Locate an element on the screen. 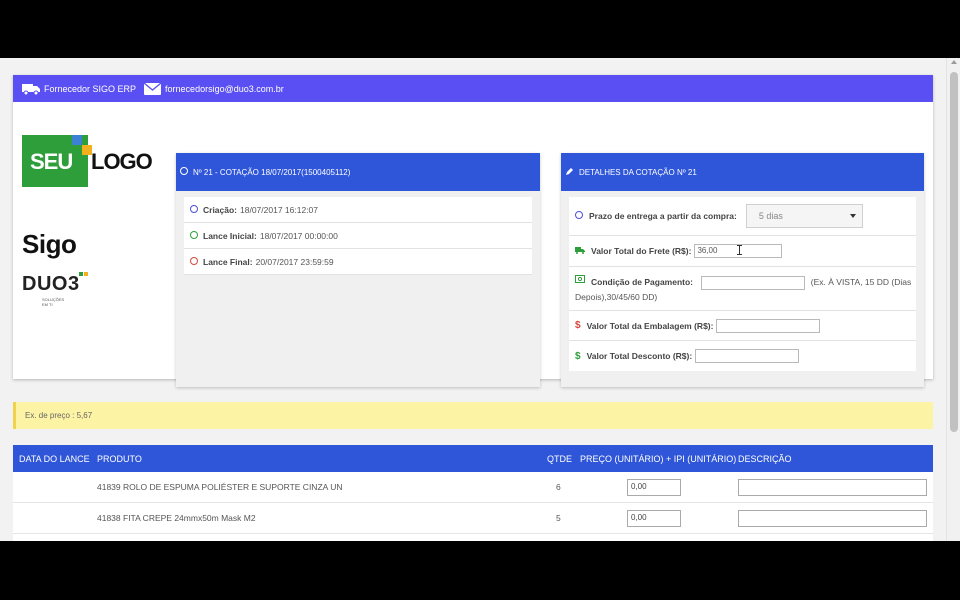  packaging-row: $ Valor Total da Embalagem (R$): is located at coordinates (742, 326).